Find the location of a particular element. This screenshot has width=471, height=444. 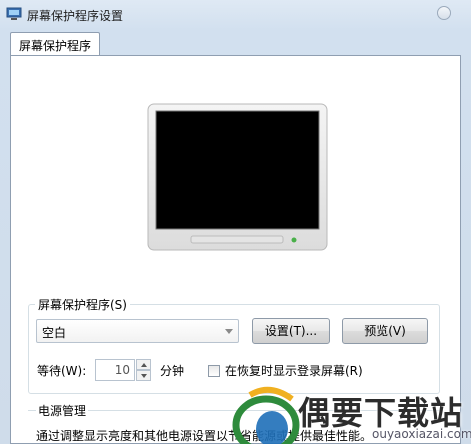

tab-screensaver: 屏幕保护程序 is located at coordinates (55, 44).